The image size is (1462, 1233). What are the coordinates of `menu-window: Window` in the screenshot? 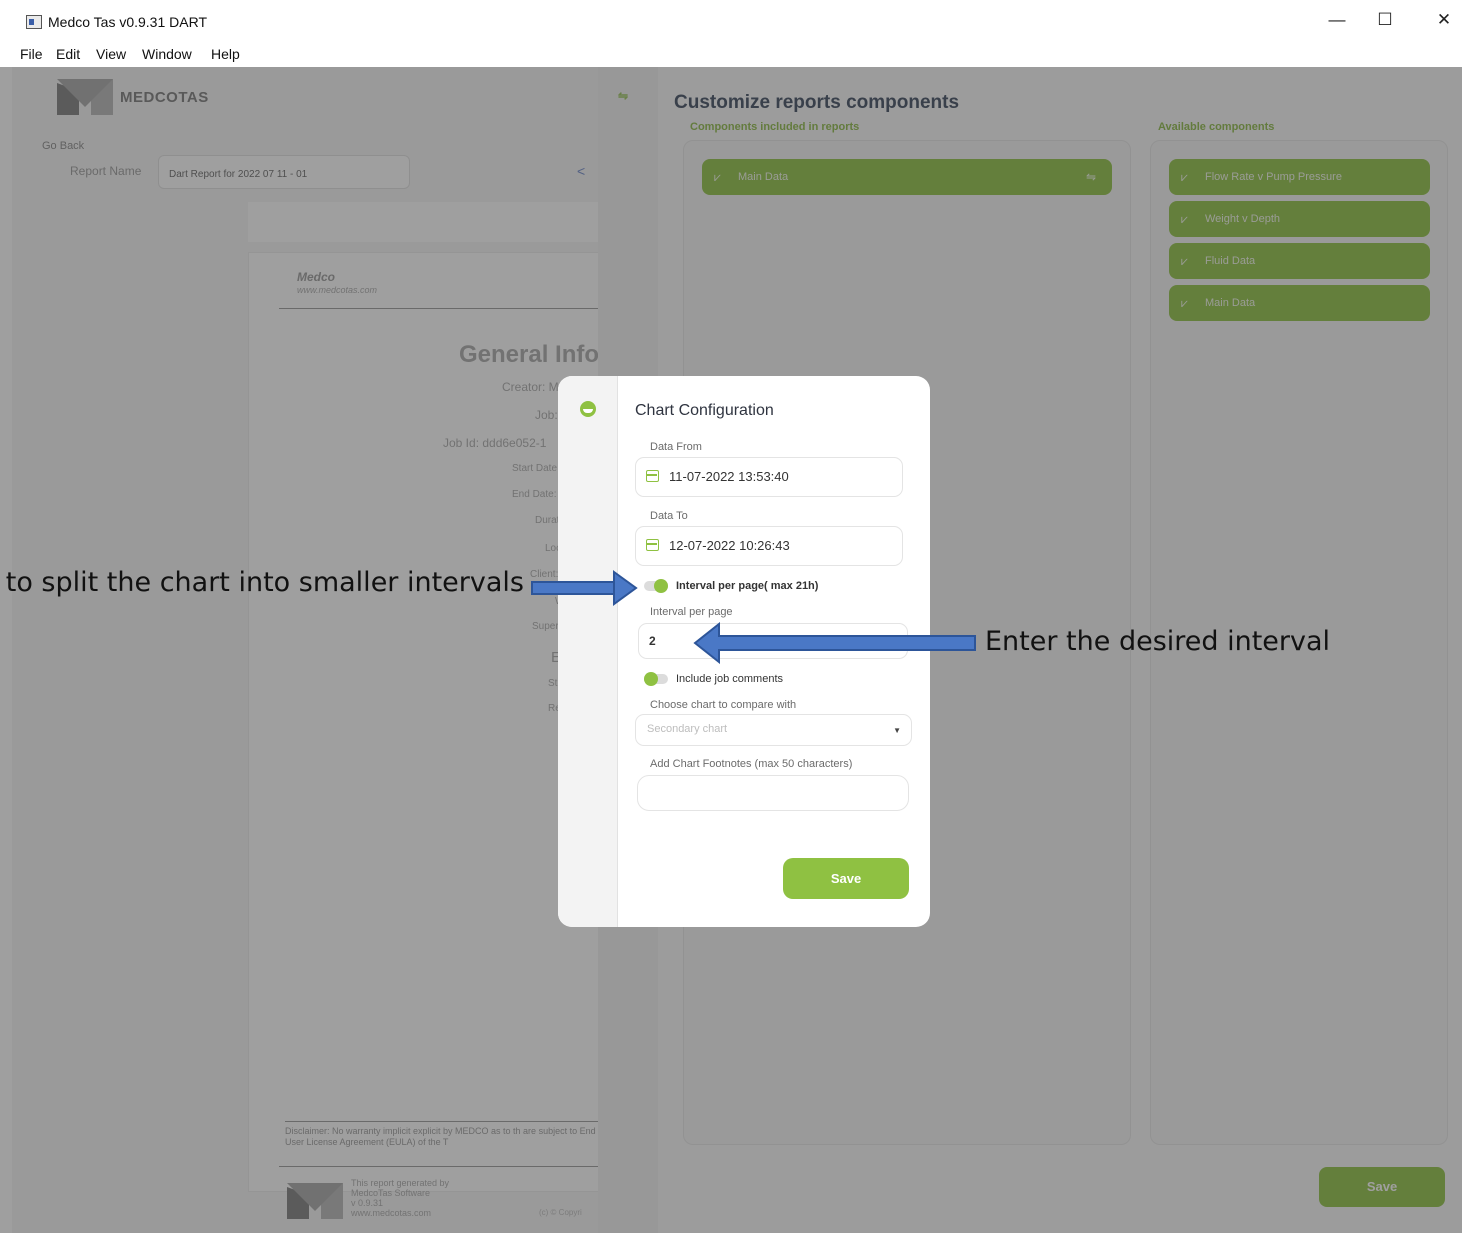 It's located at (167, 54).